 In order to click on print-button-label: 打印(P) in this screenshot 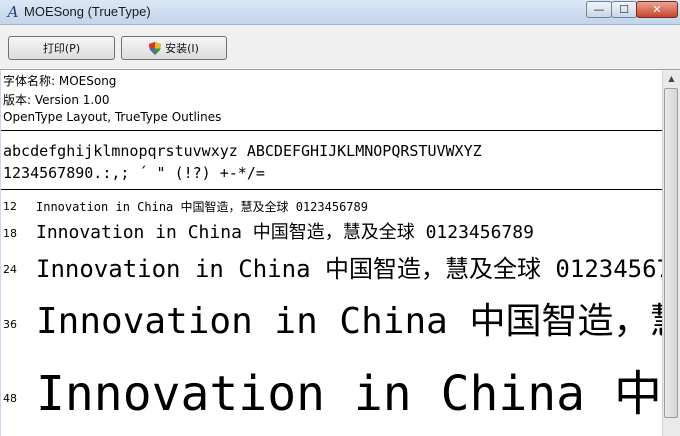, I will do `click(61, 48)`.